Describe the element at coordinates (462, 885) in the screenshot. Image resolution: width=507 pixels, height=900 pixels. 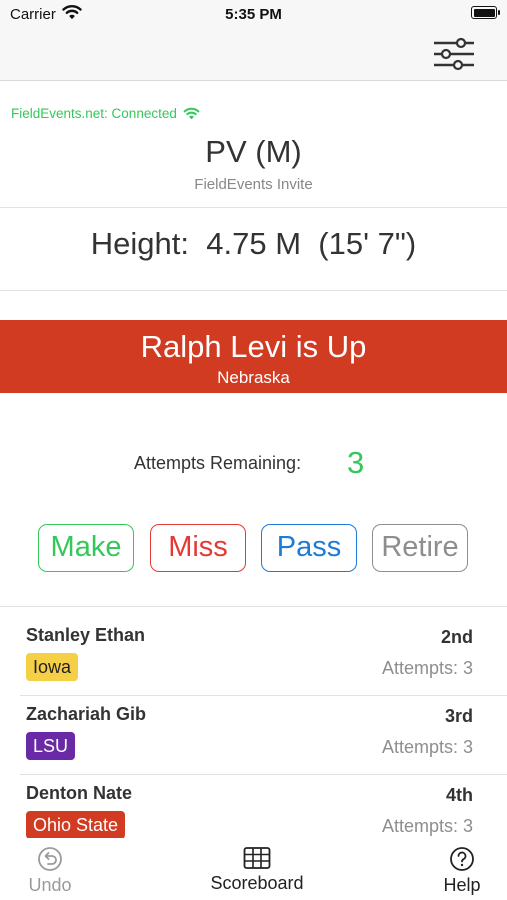
I see `help-label: Help` at that location.